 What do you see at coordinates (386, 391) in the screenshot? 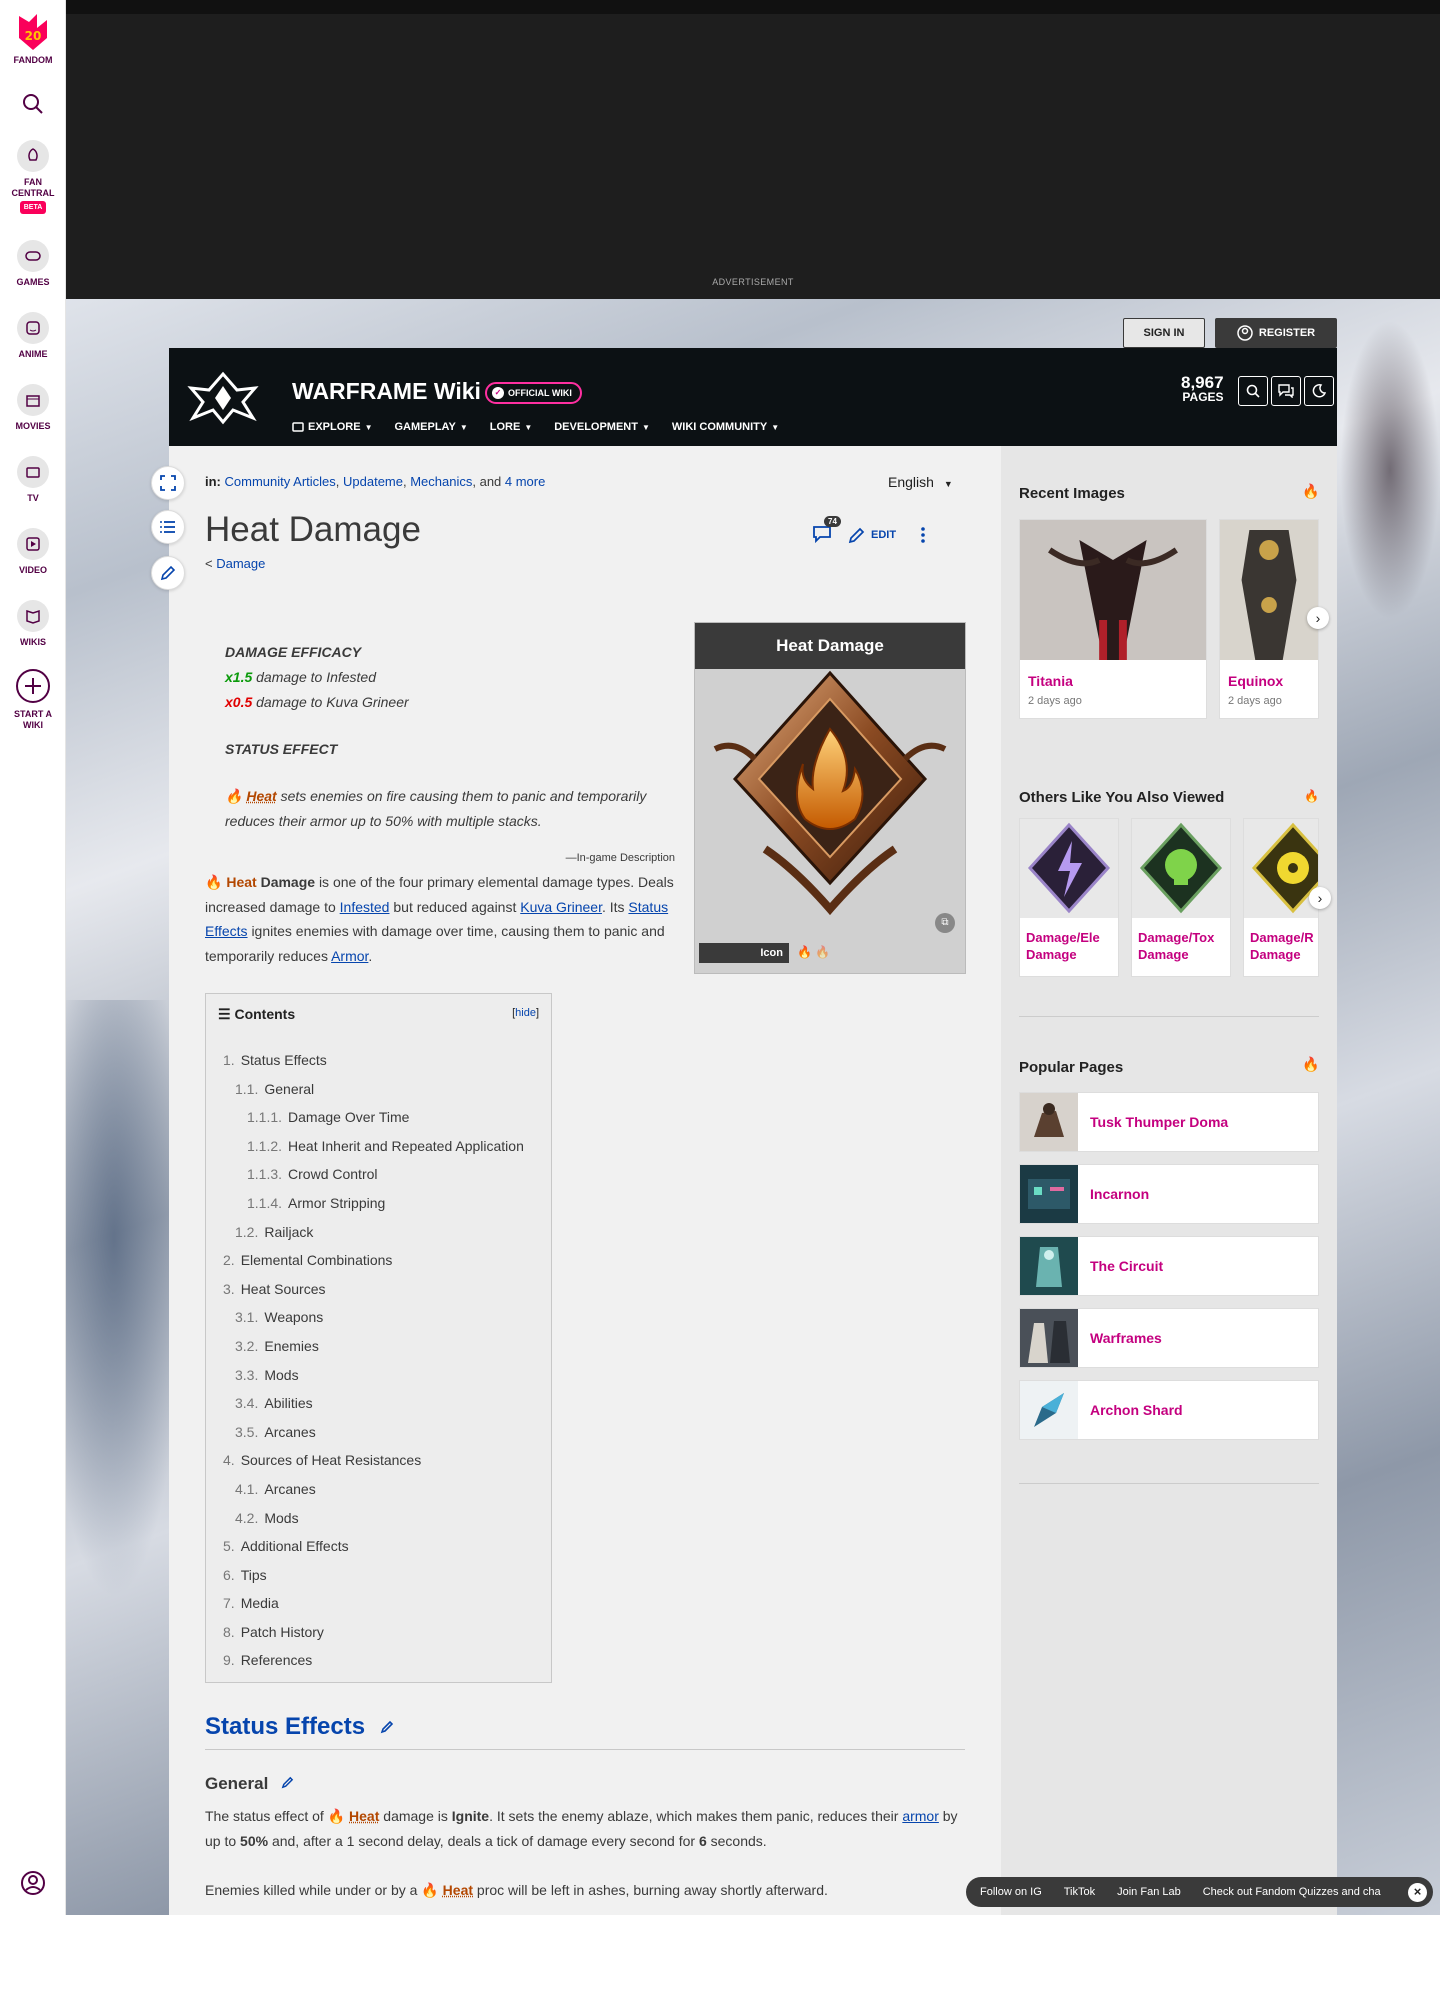
I see `wiki-name: WARFRAME Wiki` at bounding box center [386, 391].